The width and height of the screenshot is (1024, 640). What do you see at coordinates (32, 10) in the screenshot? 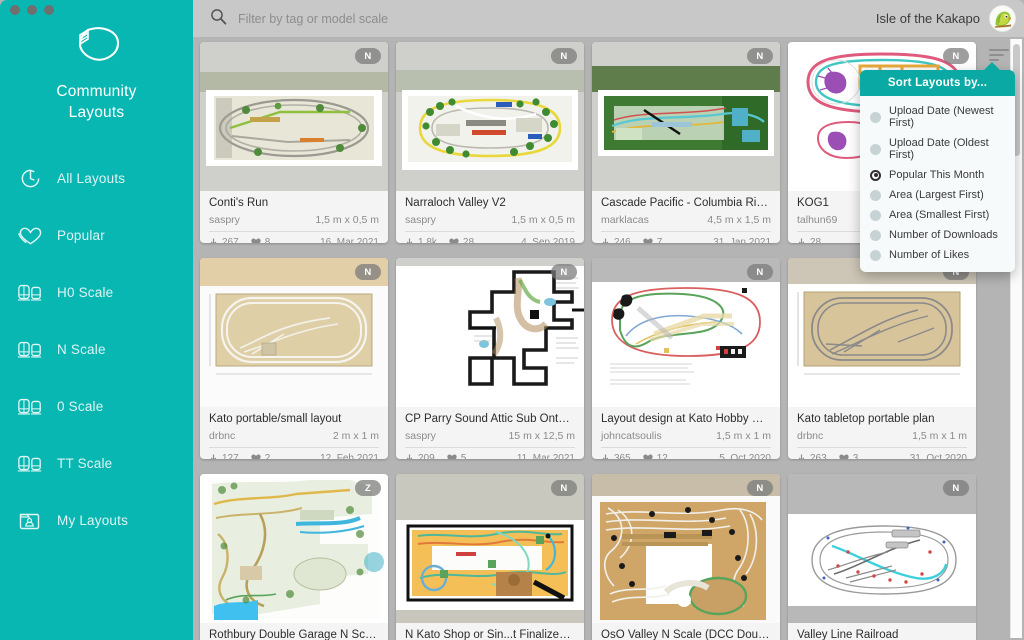
I see `window-minimize-button` at bounding box center [32, 10].